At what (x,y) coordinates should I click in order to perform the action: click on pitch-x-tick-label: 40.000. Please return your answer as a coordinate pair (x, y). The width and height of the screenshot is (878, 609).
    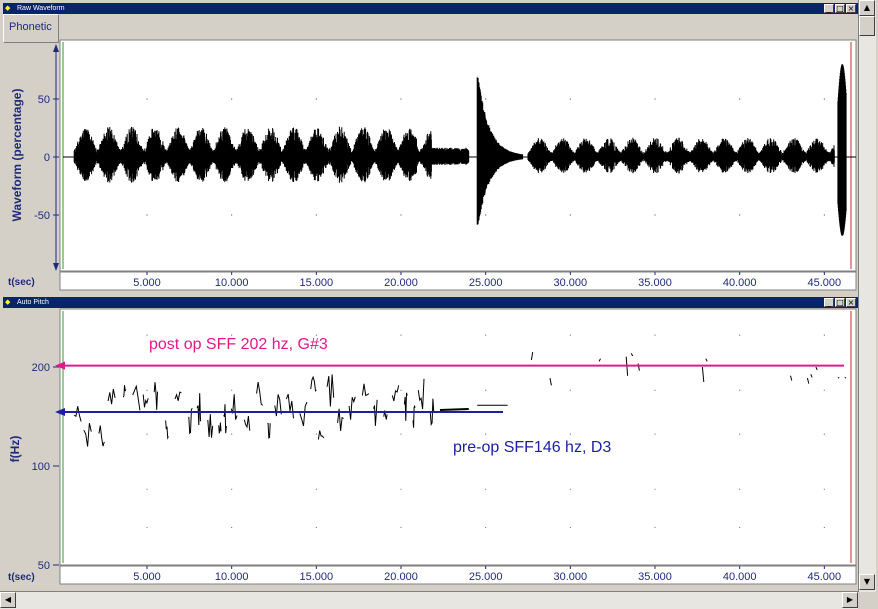
    Looking at the image, I should click on (740, 577).